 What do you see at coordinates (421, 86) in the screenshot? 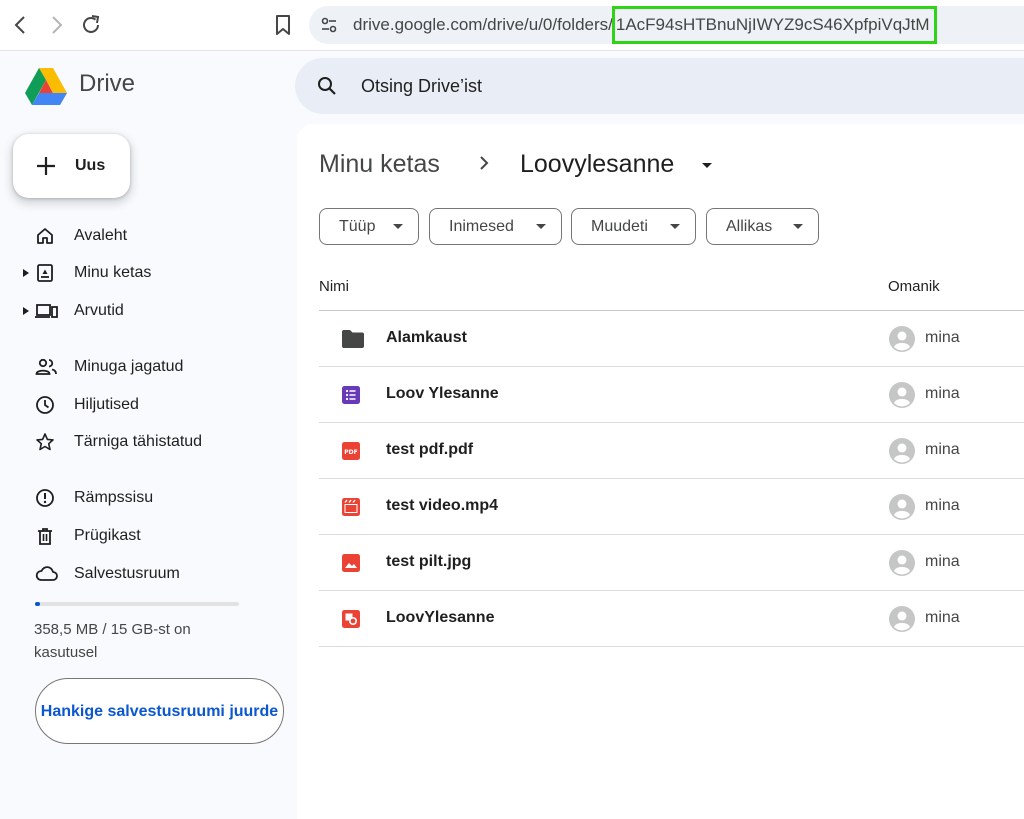
I see `search-input: Otsing Drive’ist` at bounding box center [421, 86].